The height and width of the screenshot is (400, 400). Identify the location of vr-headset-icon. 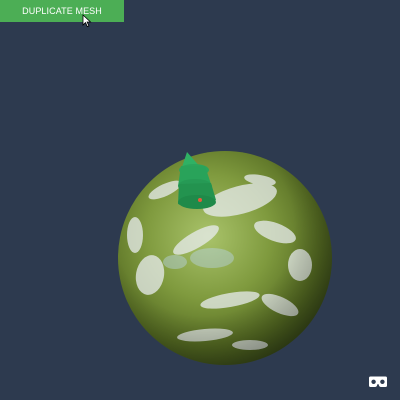
(378, 382).